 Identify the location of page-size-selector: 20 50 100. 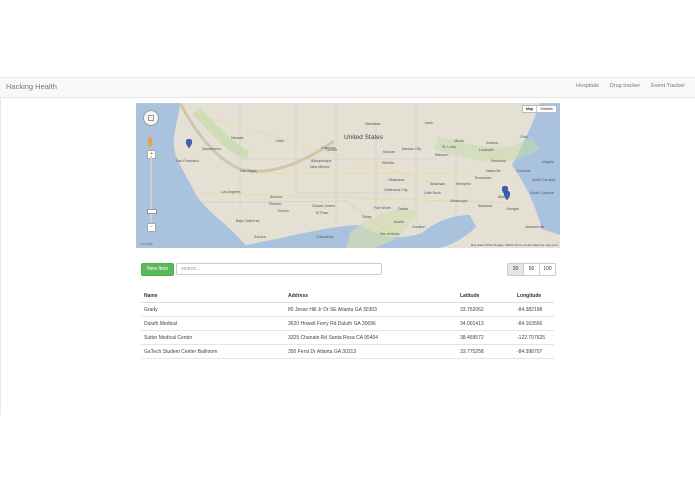
(531, 269).